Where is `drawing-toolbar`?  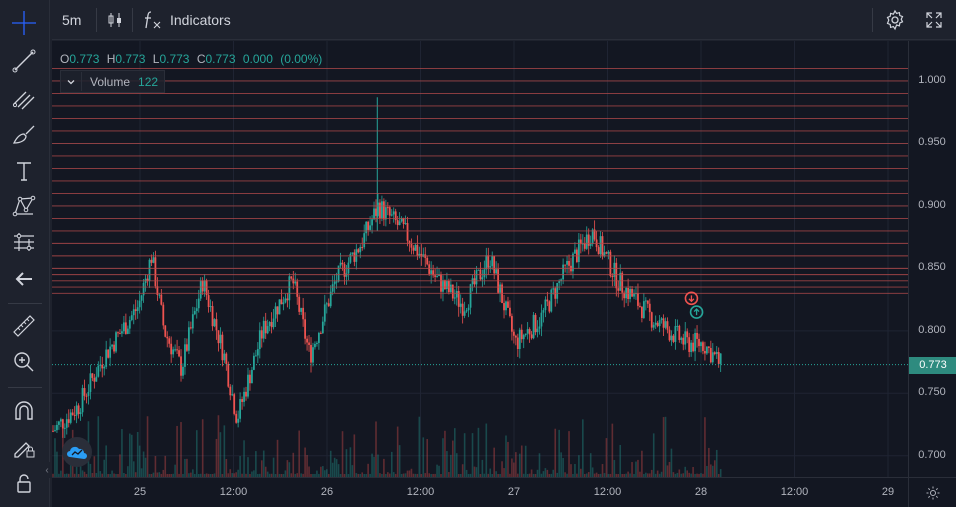 drawing-toolbar is located at coordinates (25, 253).